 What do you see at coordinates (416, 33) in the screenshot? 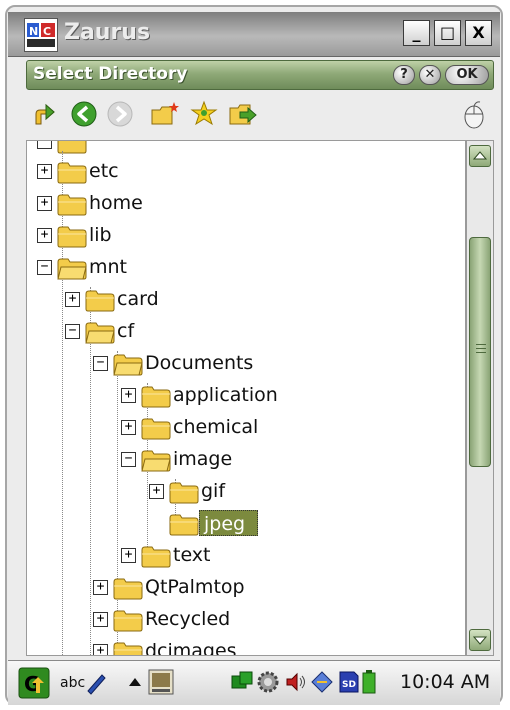
I see `minimize-button: _` at bounding box center [416, 33].